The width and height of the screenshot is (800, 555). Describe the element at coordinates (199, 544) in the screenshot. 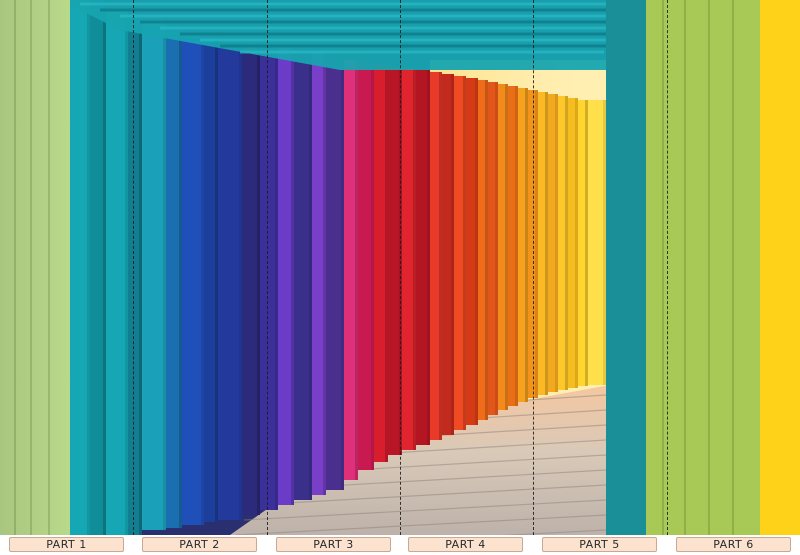

I see `panel-label-2: PART 2` at that location.